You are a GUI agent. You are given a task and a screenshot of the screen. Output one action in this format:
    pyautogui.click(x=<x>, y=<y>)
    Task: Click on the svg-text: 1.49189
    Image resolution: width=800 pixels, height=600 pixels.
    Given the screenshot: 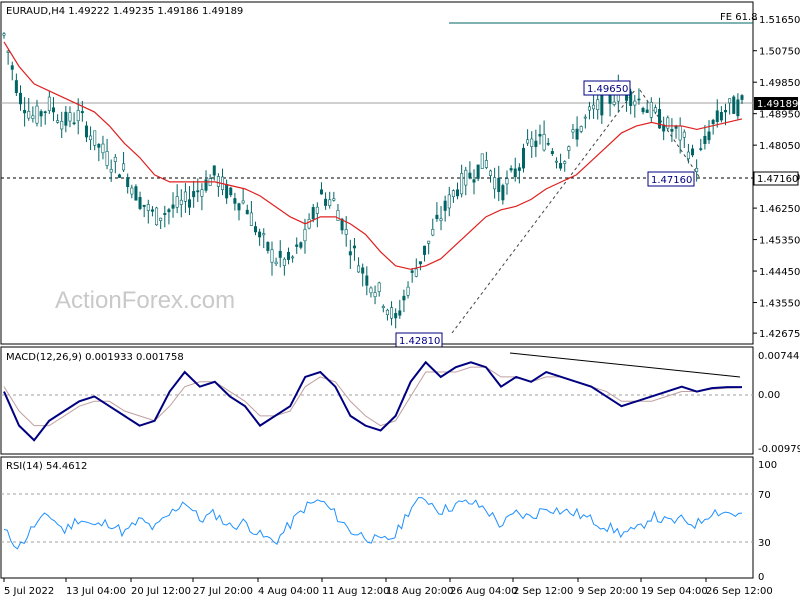 What is the action you would take?
    pyautogui.click(x=777, y=104)
    